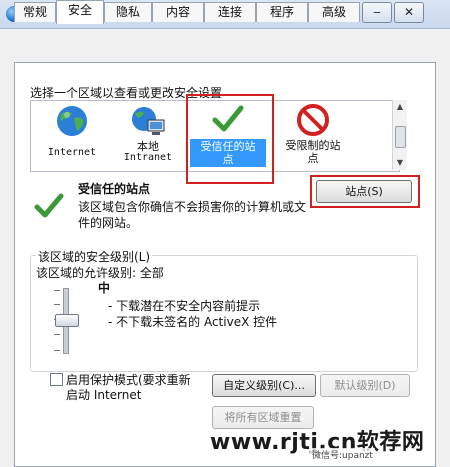 The image size is (450, 467). I want to click on highlight-trusted-zone, so click(230, 139).